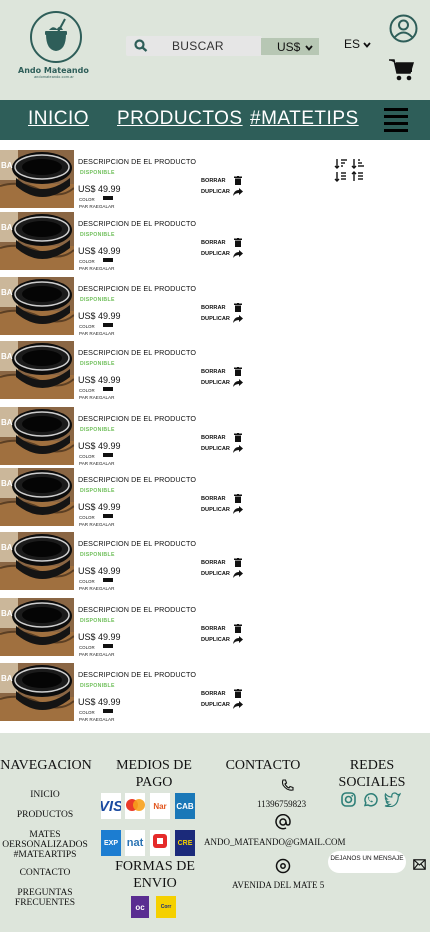  Describe the element at coordinates (403, 31) in the screenshot. I see `user-icon` at that location.